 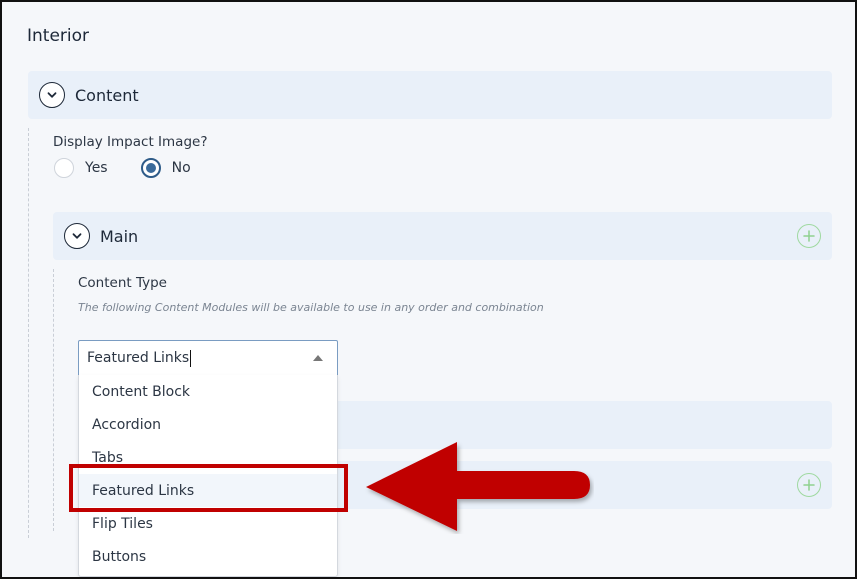 What do you see at coordinates (208, 424) in the screenshot?
I see `dropdown-option: Accordion` at bounding box center [208, 424].